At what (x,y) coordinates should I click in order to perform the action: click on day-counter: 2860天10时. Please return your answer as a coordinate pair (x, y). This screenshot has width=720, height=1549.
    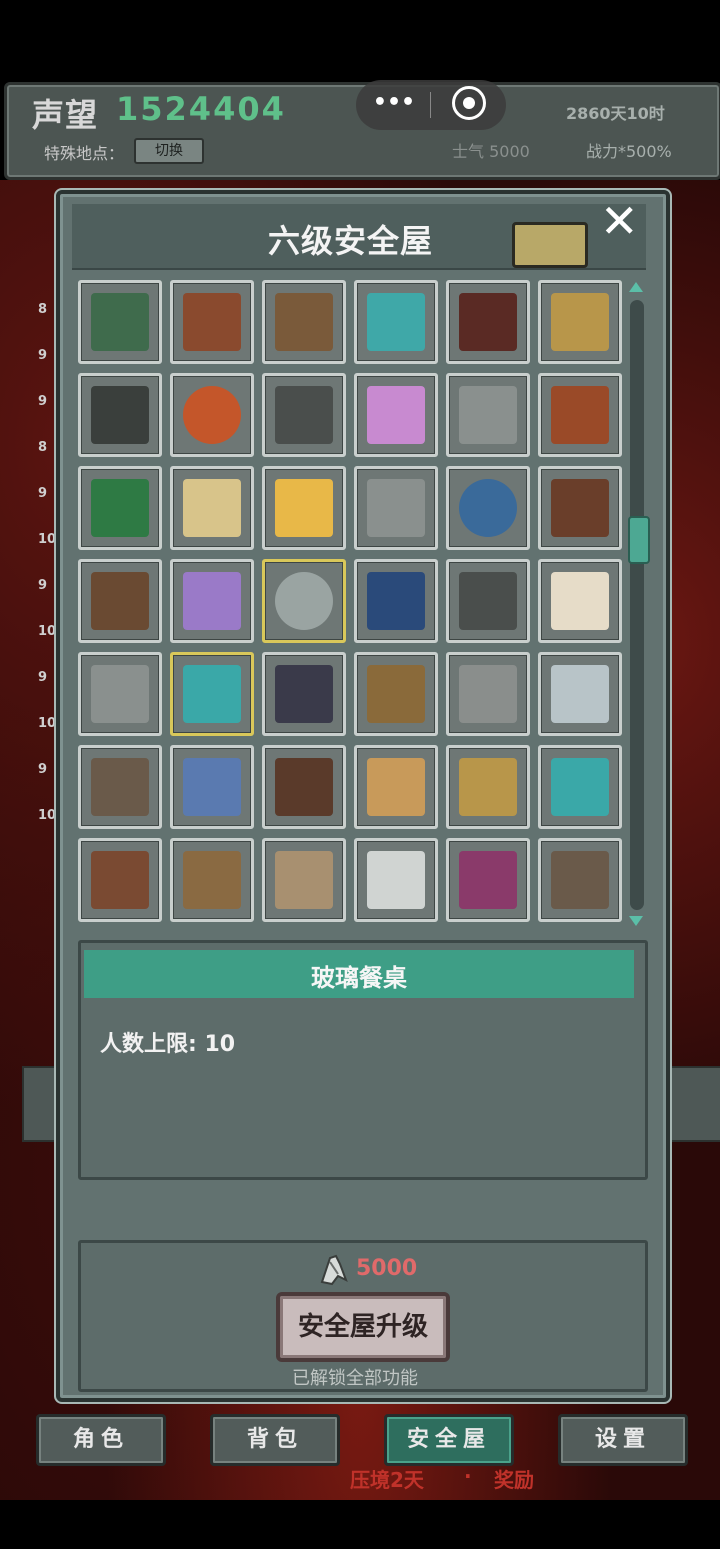
    Looking at the image, I should click on (615, 113).